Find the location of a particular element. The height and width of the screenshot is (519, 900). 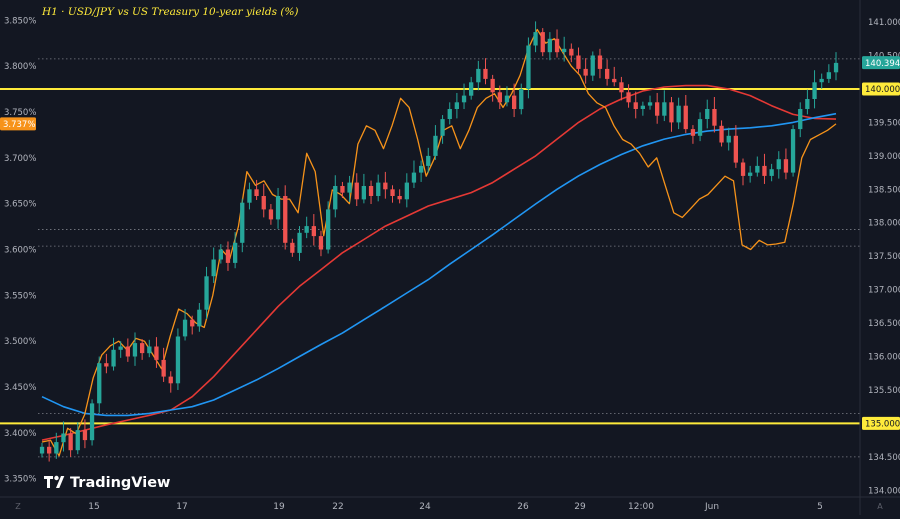

left-axis-tick-label: 3.450% is located at coordinates (20, 388).